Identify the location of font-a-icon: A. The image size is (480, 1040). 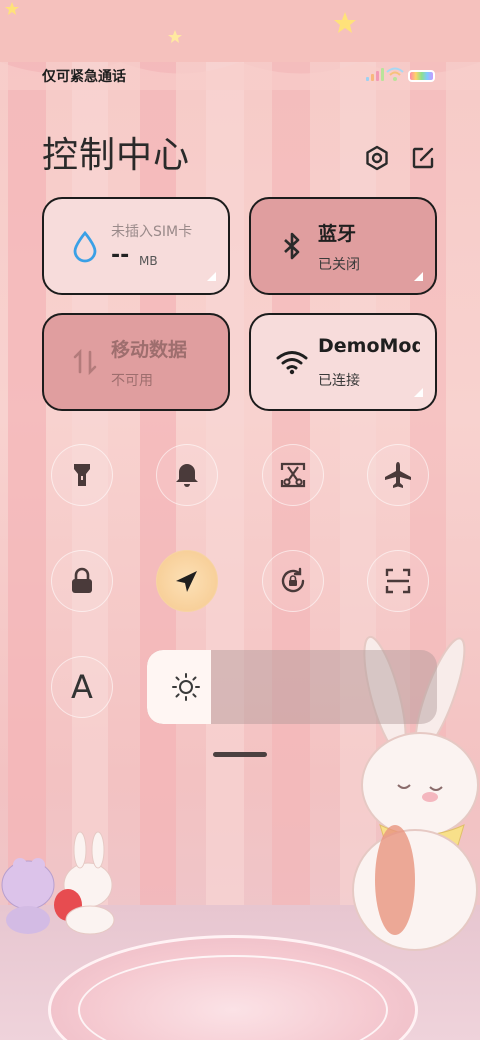
(82, 687).